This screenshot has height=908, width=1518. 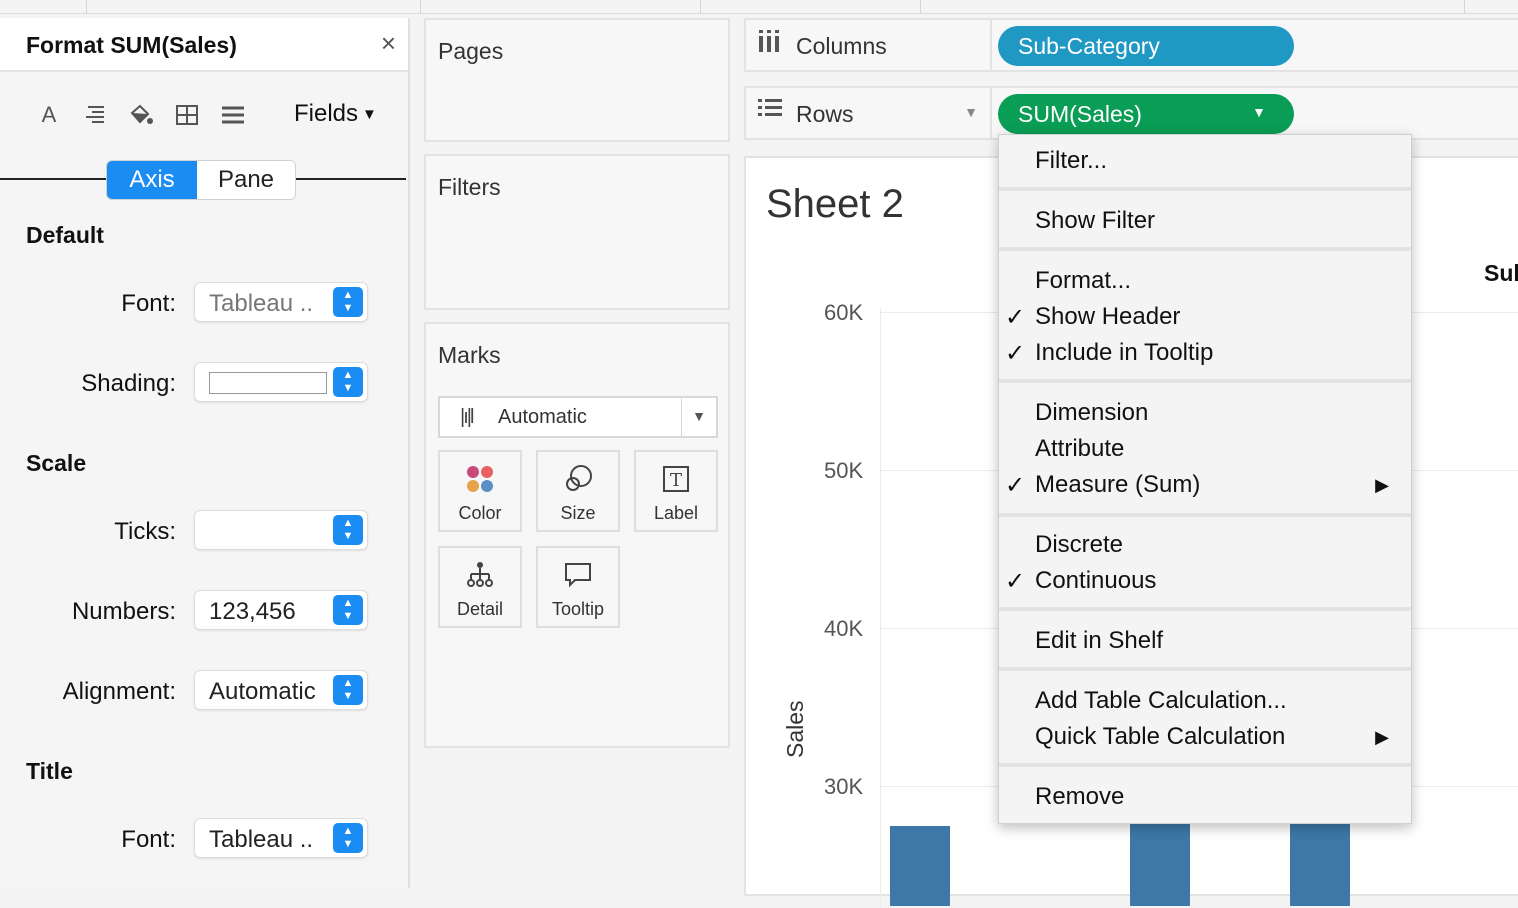 What do you see at coordinates (1117, 485) in the screenshot?
I see `menu-item-measure-sum: Measure (Sum)` at bounding box center [1117, 485].